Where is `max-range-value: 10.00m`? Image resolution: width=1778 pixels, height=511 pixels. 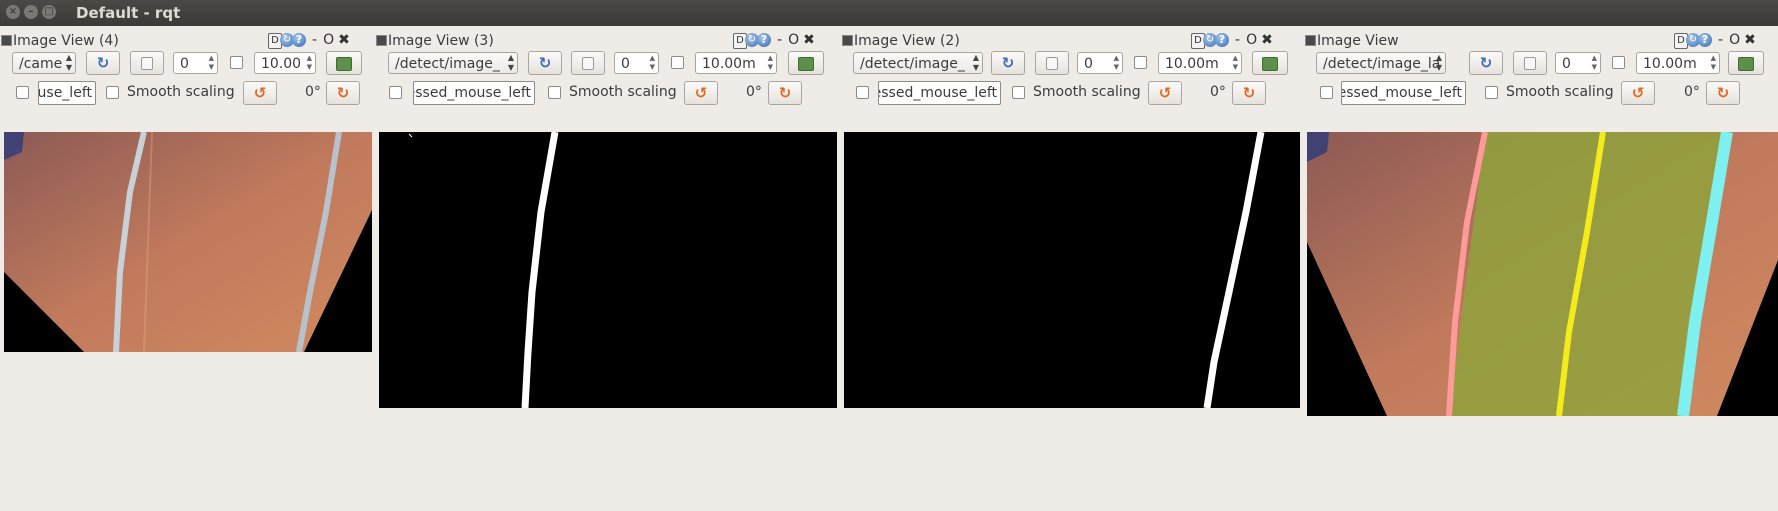
max-range-value: 10.00m is located at coordinates (729, 64).